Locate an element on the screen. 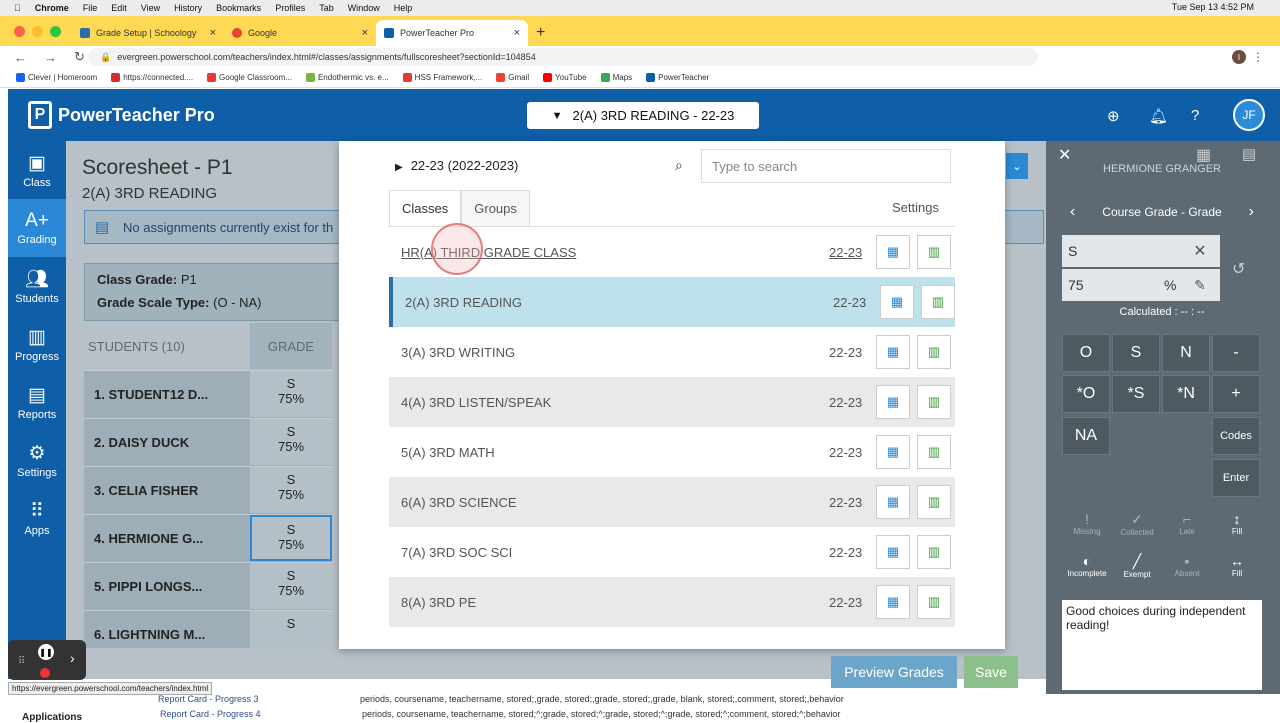 Image resolution: width=1280 pixels, height=723 pixels. grade-cell: S is located at coordinates (291, 629).